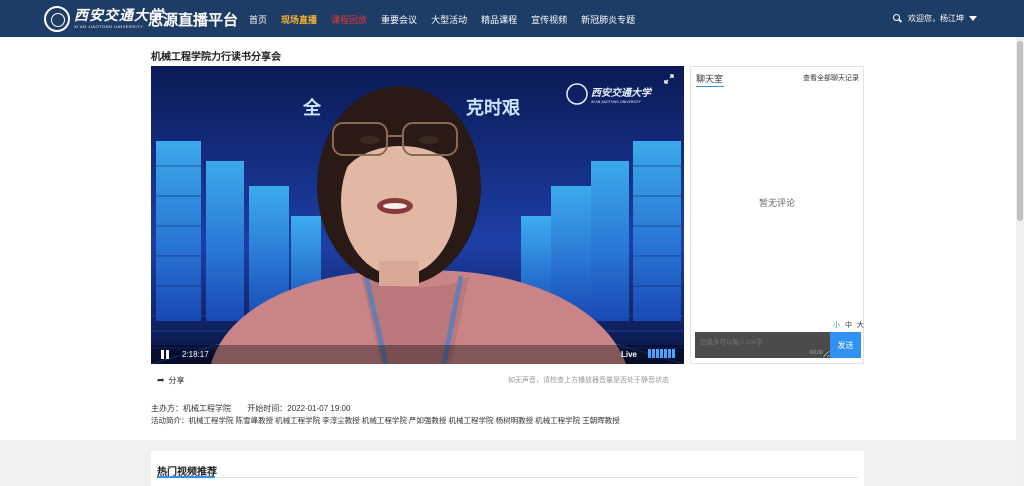 This screenshot has width=1024, height=486. I want to click on view-all-chat-link: 查看全部聊天记录, so click(831, 78).